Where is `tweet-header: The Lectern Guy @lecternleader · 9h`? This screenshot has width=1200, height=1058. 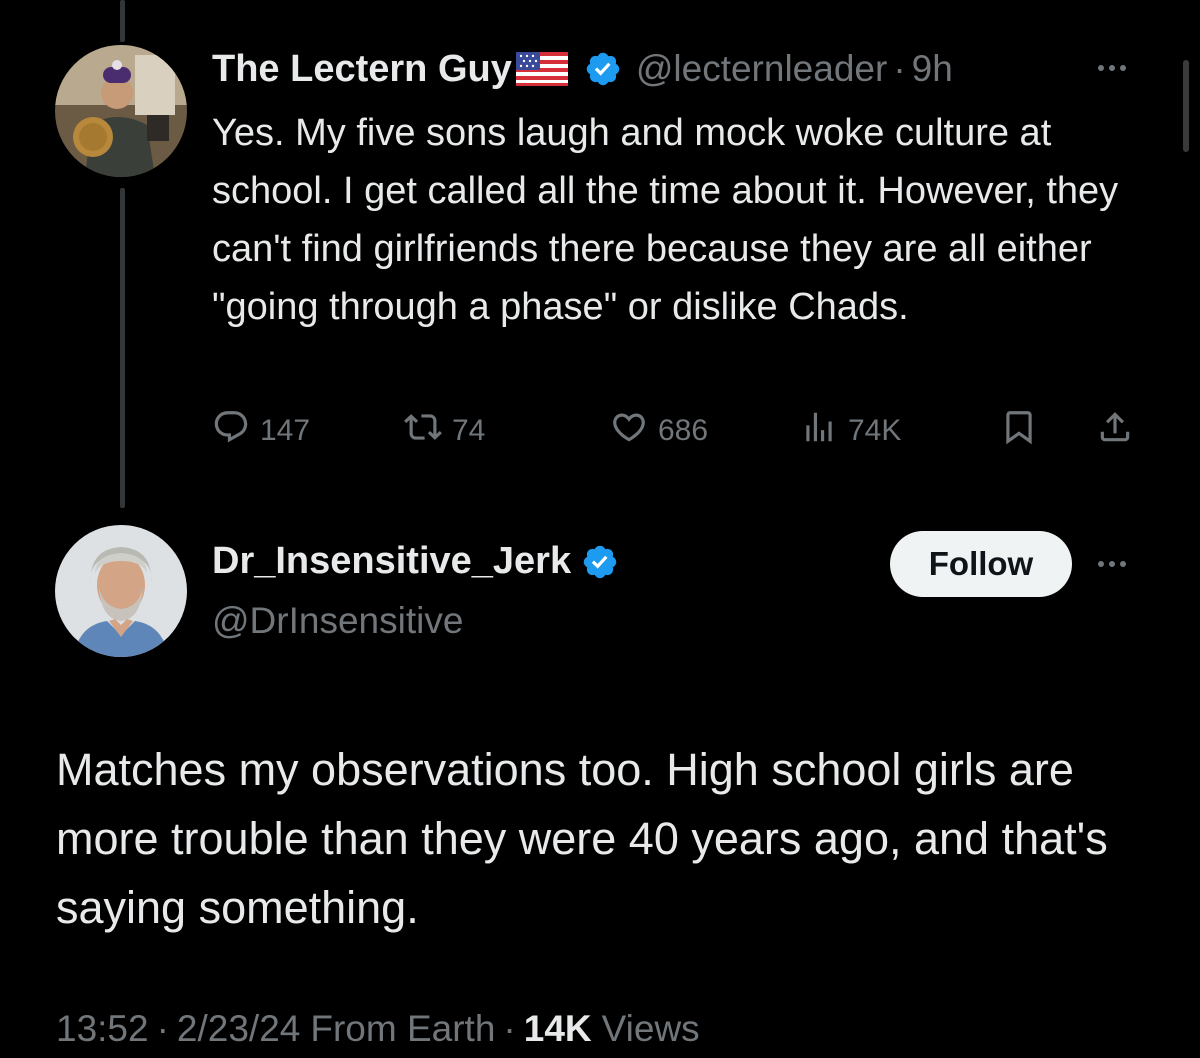
tweet-header: The Lectern Guy @lecternleader · 9h is located at coordinates (582, 69).